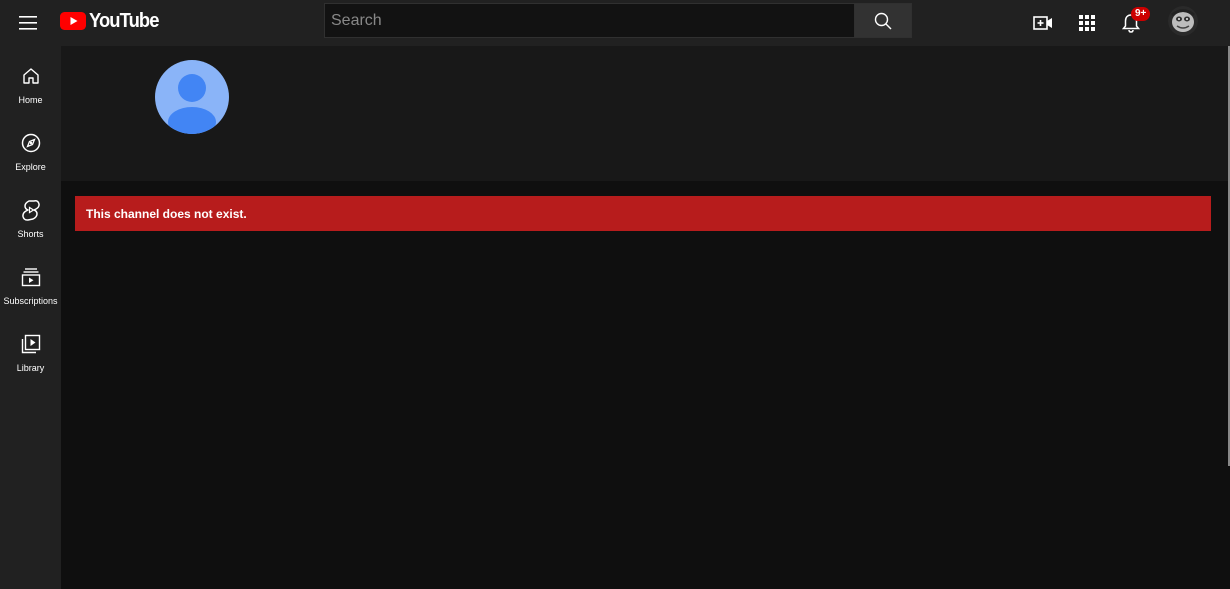 This screenshot has height=589, width=1230. What do you see at coordinates (166, 213) in the screenshot?
I see `error-message: This channel does not exist.` at bounding box center [166, 213].